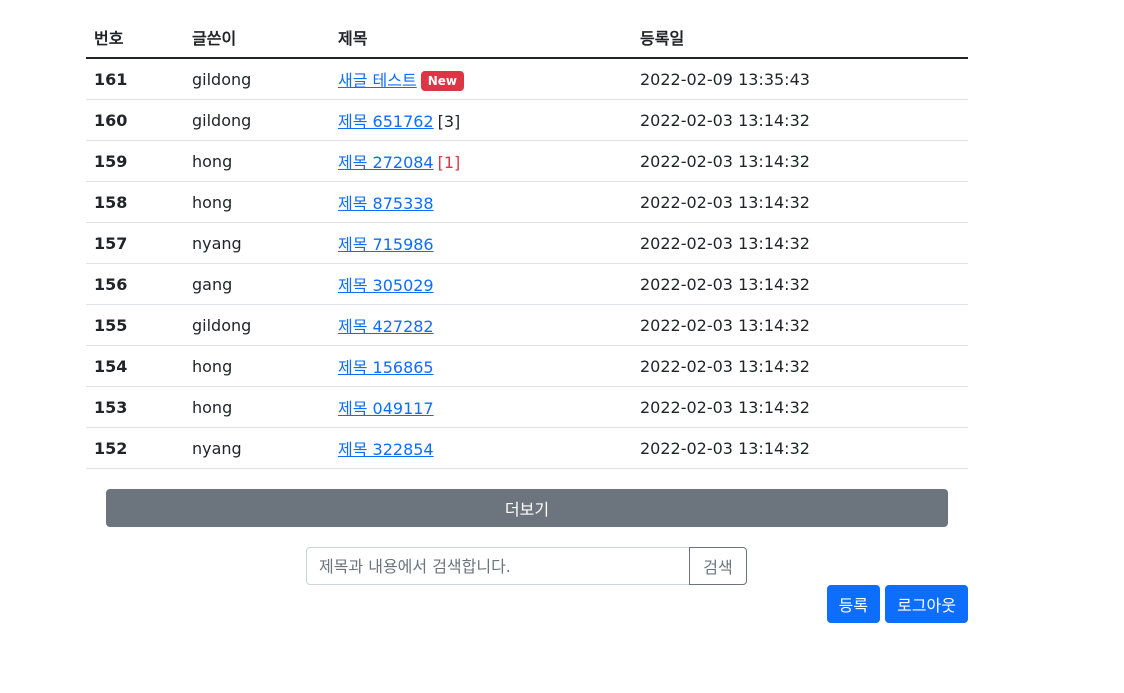 The image size is (1124, 693). Describe the element at coordinates (481, 284) in the screenshot. I see `post-title-cell: 제목 305029` at that location.